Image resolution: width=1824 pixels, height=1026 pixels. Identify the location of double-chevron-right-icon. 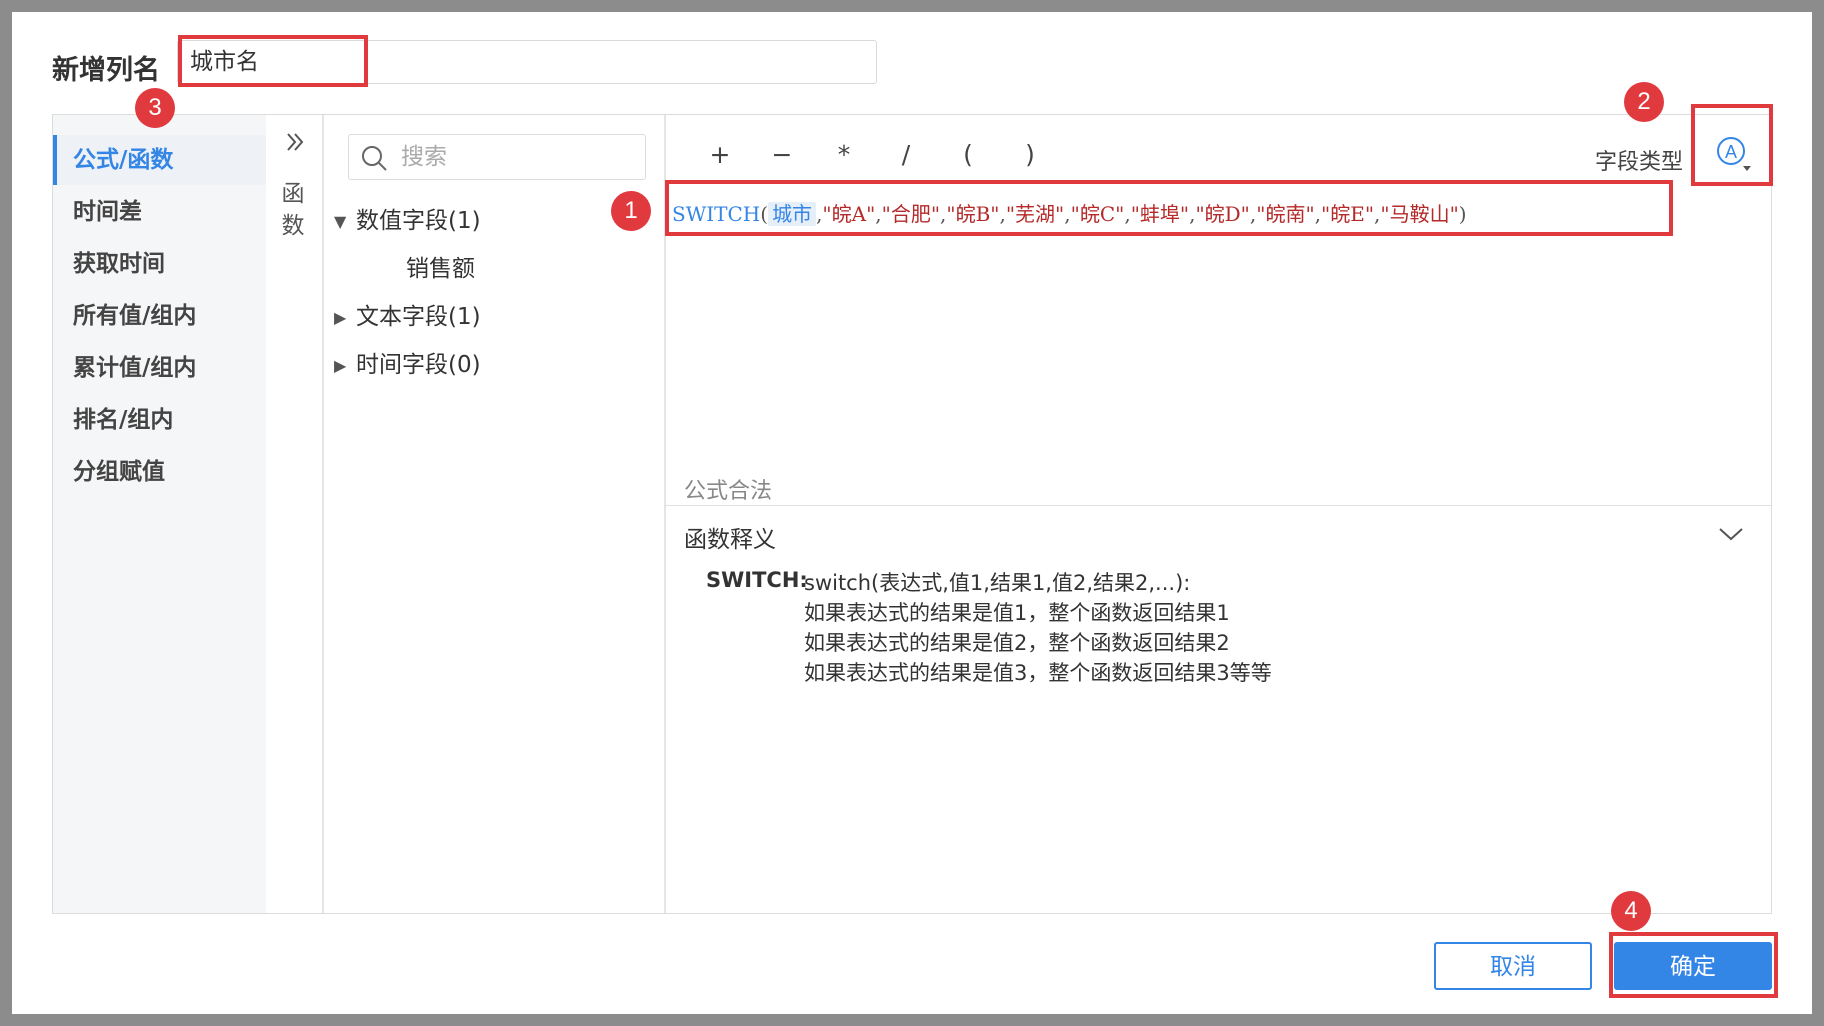
(295, 145).